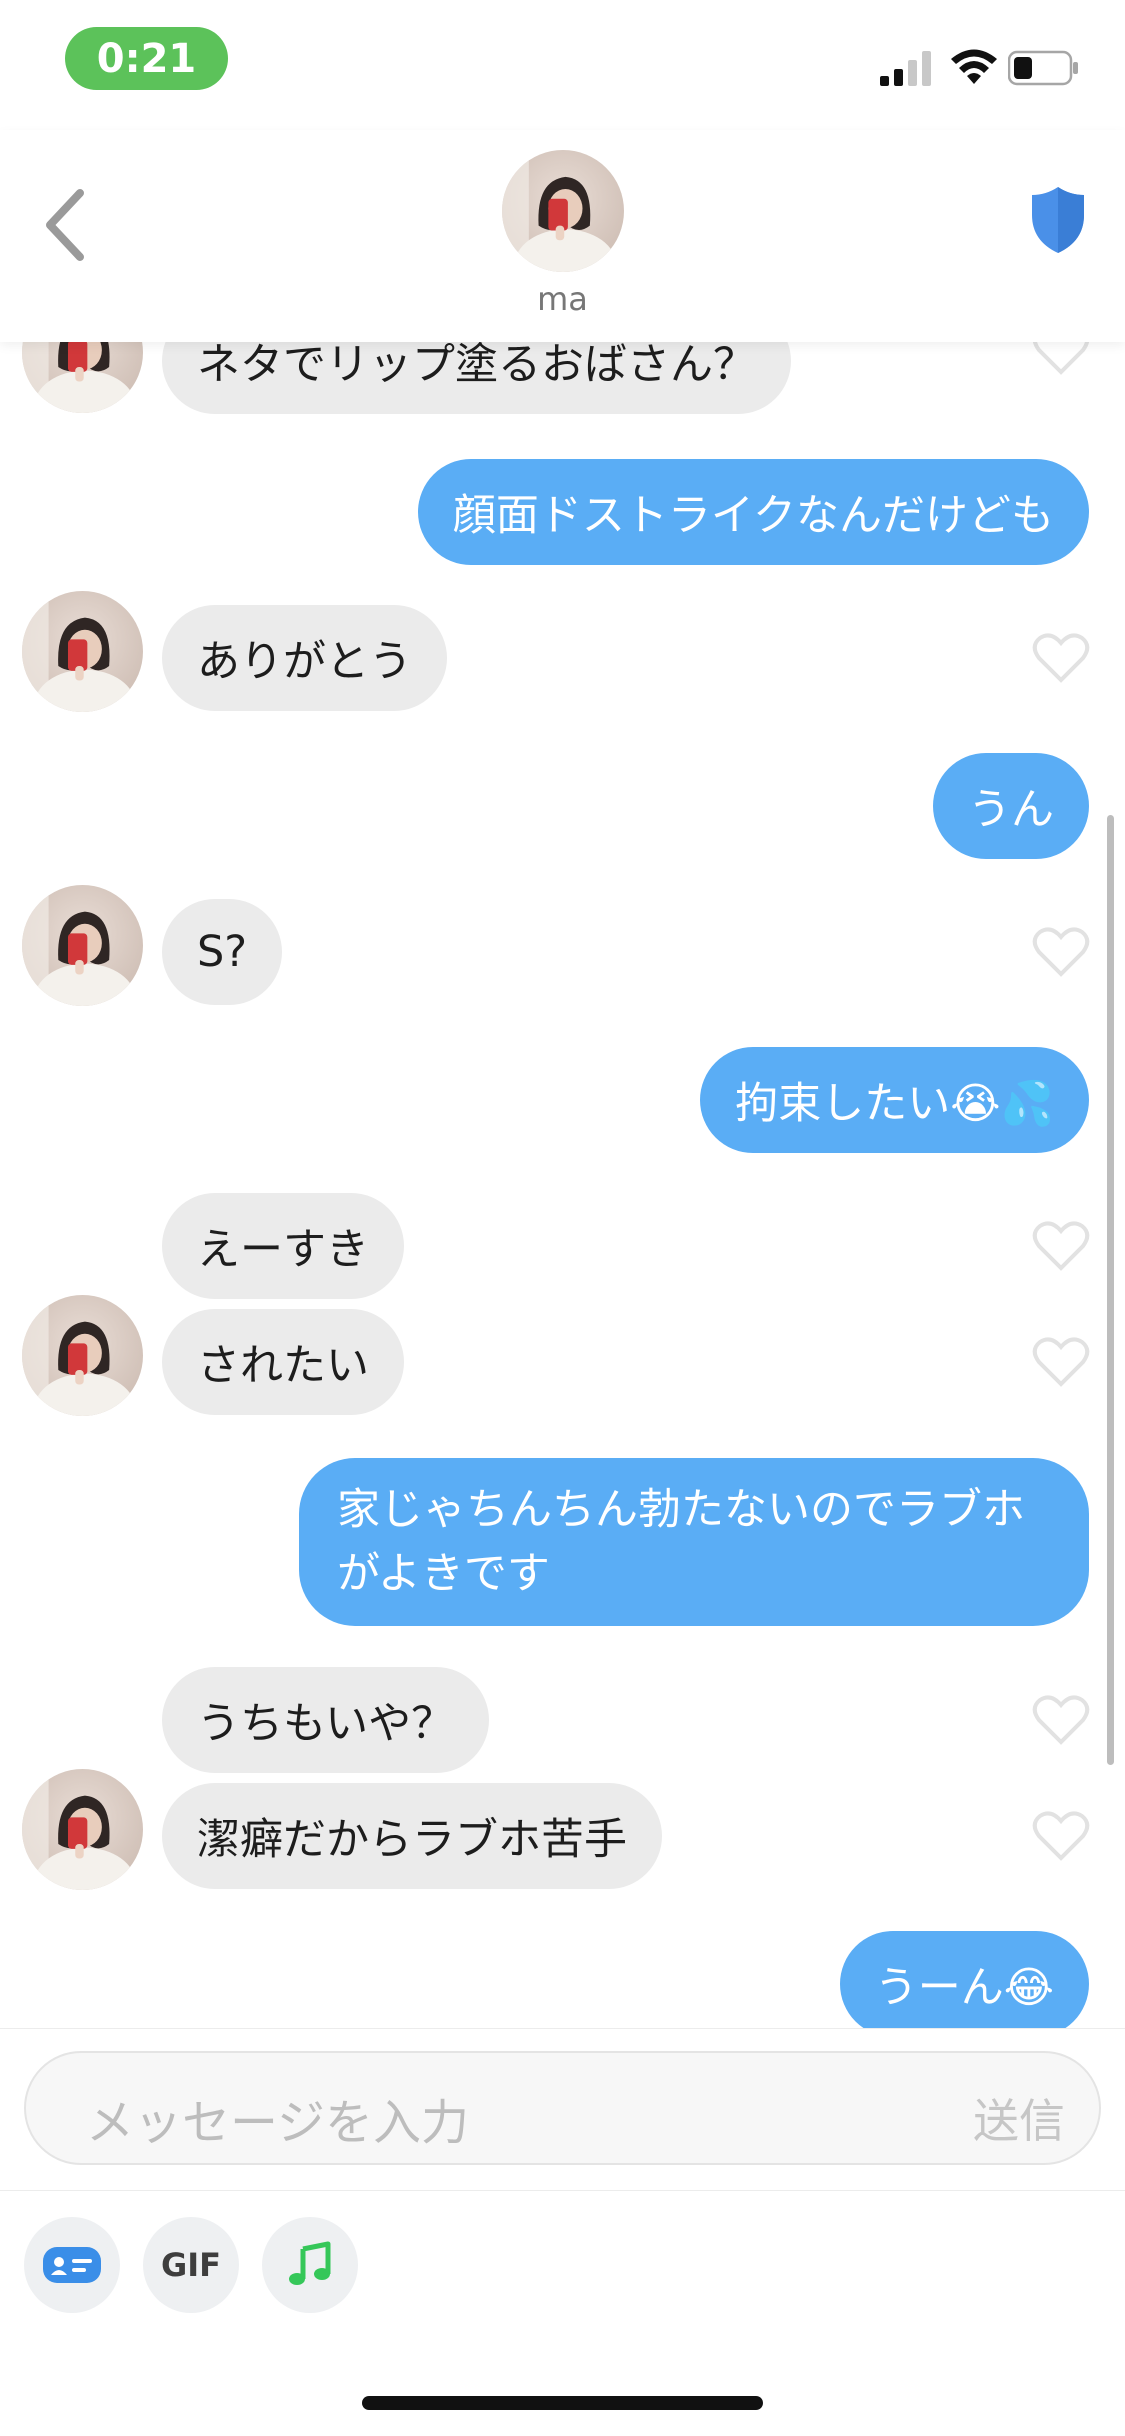  What do you see at coordinates (562, 2265) in the screenshot?
I see `attachment-toolbar: GIF` at bounding box center [562, 2265].